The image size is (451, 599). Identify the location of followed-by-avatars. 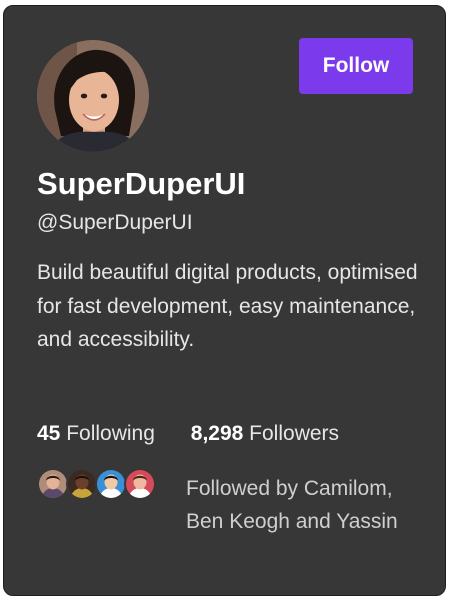
(102, 484).